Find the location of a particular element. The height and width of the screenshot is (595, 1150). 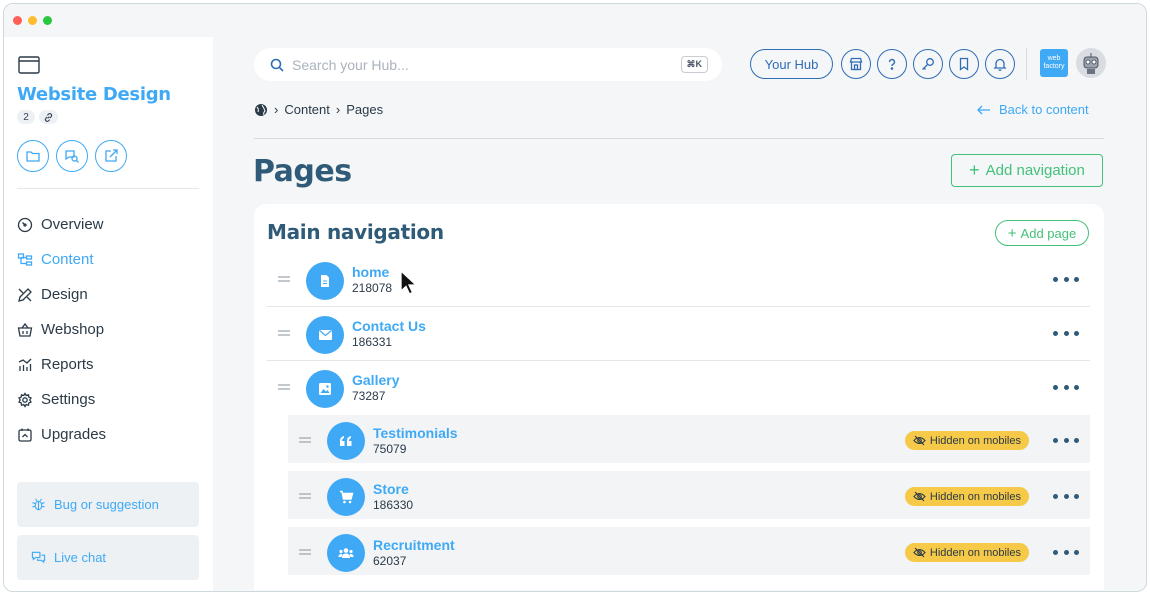

web-factory-logo: web factory is located at coordinates (1054, 63).